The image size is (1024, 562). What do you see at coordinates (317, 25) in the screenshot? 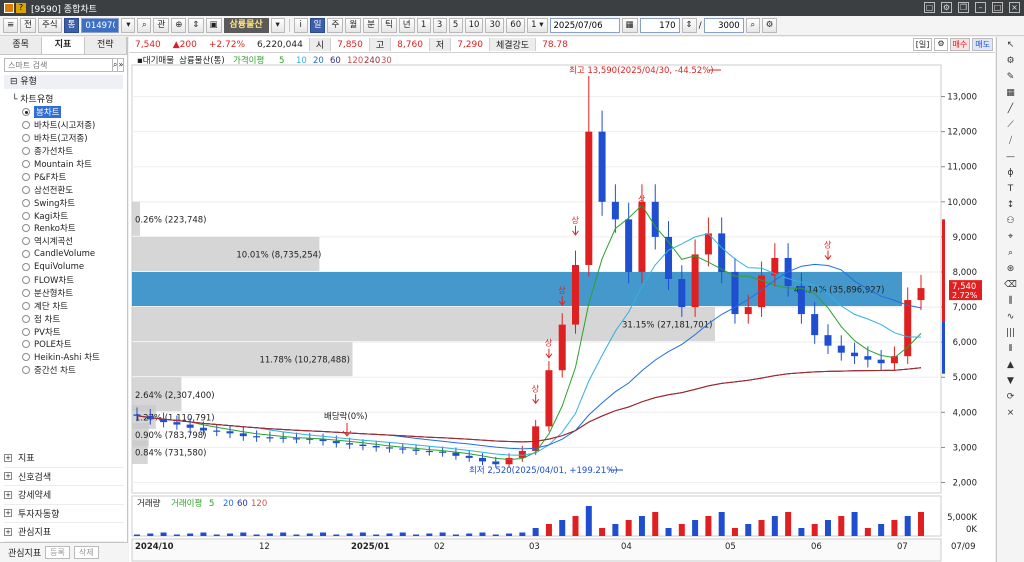
I see `period-day-button: 일` at bounding box center [317, 25].